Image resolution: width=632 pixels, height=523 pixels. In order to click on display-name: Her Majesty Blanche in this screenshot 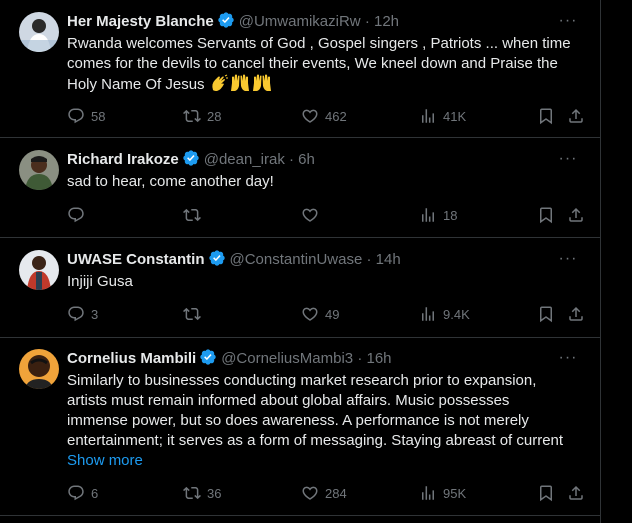, I will do `click(140, 21)`.